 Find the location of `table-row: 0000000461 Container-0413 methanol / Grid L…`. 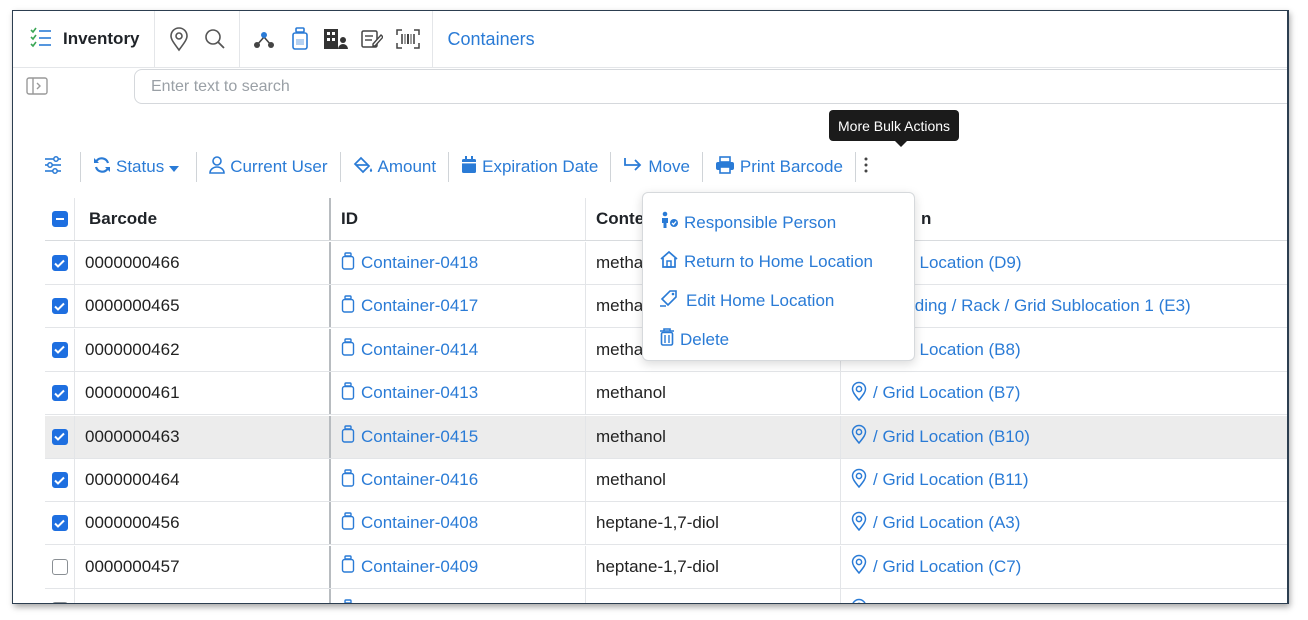

table-row: 0000000461 Container-0413 methanol / Grid L… is located at coordinates (666, 394).